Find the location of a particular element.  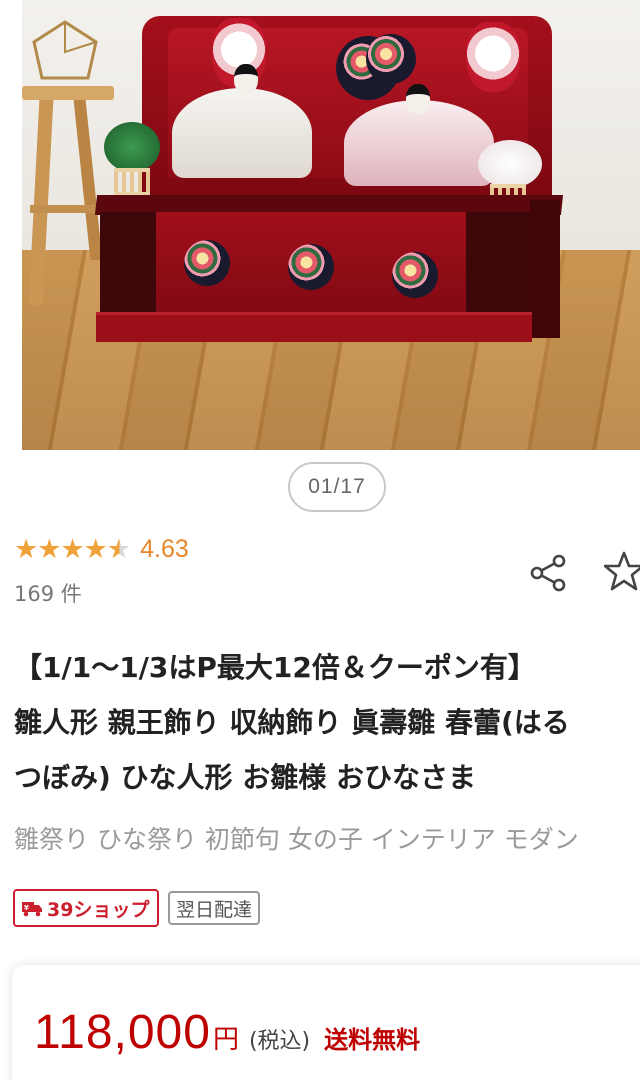

title-line: 【1/1〜1/3はP最大12倍＆クーポン有】 is located at coordinates (275, 667).